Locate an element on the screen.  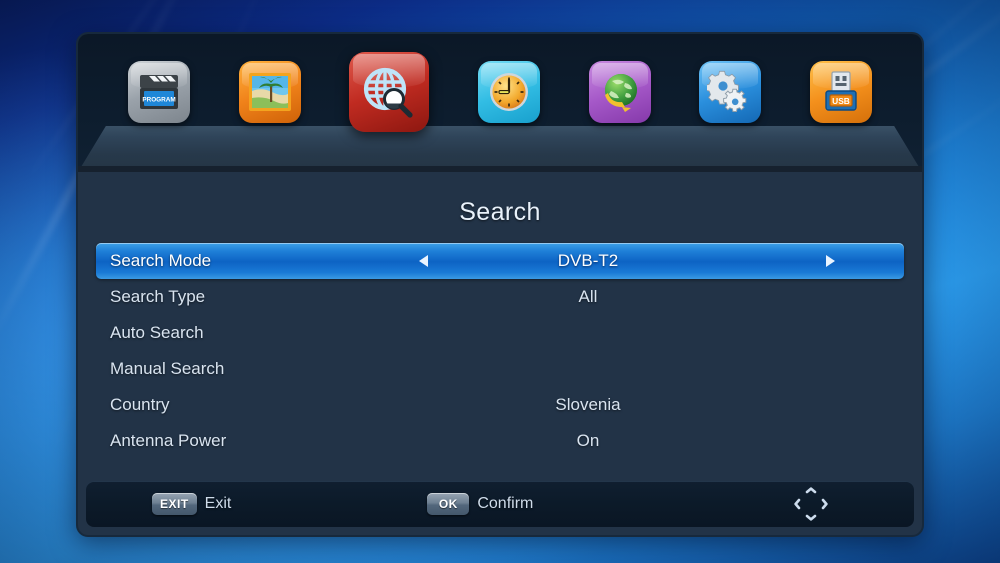
menu-icon-picture is located at coordinates (269, 92).